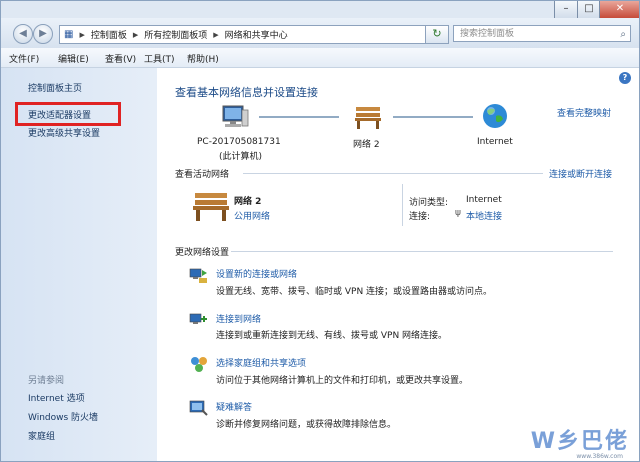  Describe the element at coordinates (566, 10) in the screenshot. I see `minimize-button: –` at that location.